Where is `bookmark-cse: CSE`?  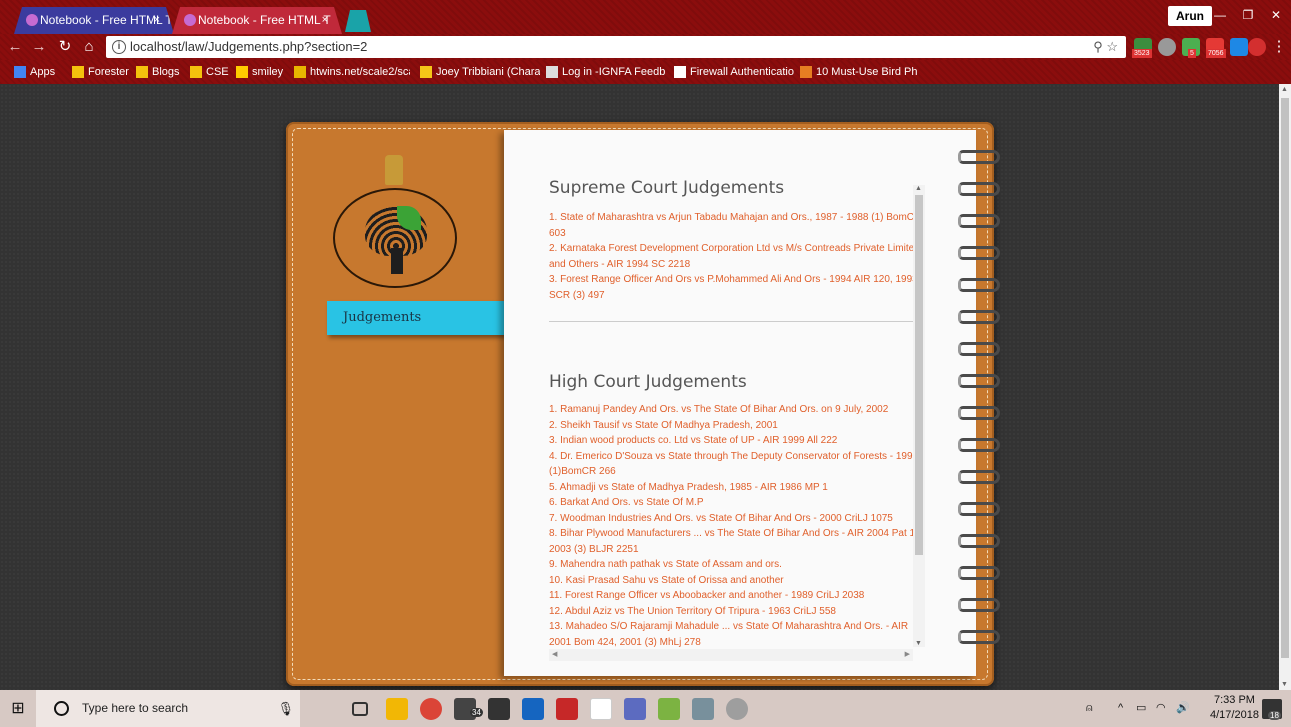
bookmark-cse: CSE is located at coordinates (209, 72).